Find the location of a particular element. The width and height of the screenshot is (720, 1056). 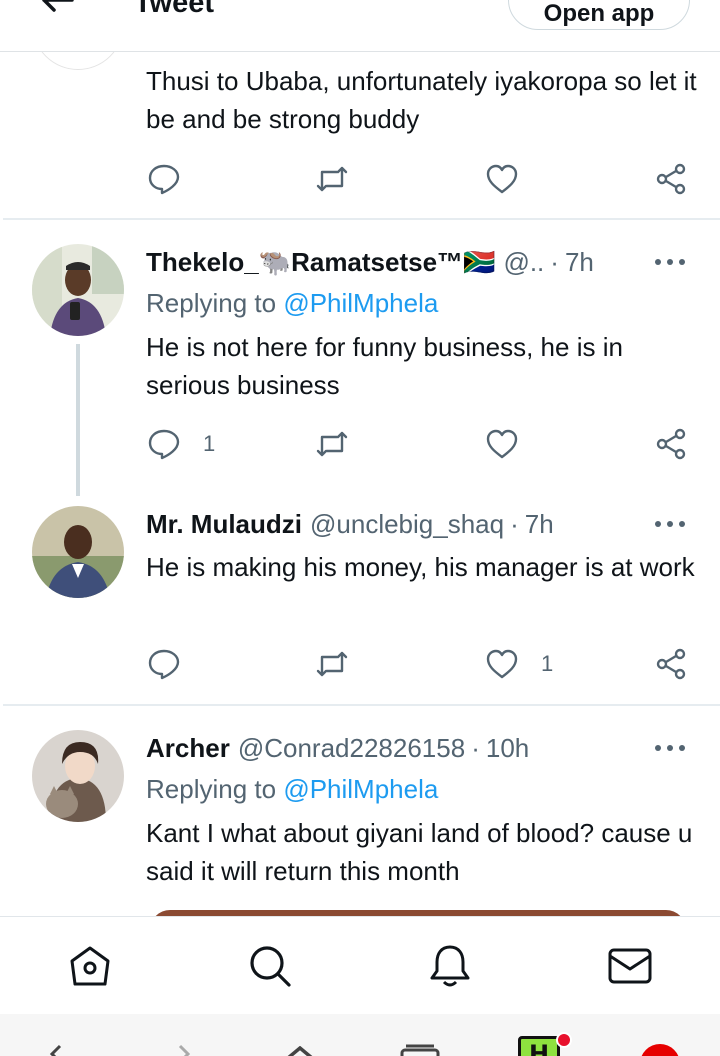

search-icon is located at coordinates (270, 966).